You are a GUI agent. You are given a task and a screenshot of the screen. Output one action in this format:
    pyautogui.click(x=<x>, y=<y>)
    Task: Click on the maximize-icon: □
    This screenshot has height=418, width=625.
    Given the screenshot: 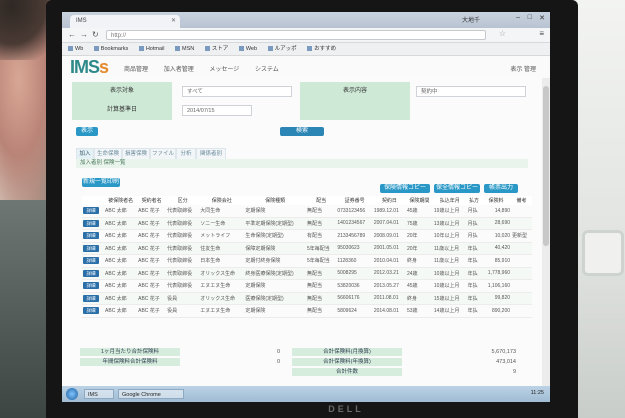 What is the action you would take?
    pyautogui.click(x=530, y=17)
    